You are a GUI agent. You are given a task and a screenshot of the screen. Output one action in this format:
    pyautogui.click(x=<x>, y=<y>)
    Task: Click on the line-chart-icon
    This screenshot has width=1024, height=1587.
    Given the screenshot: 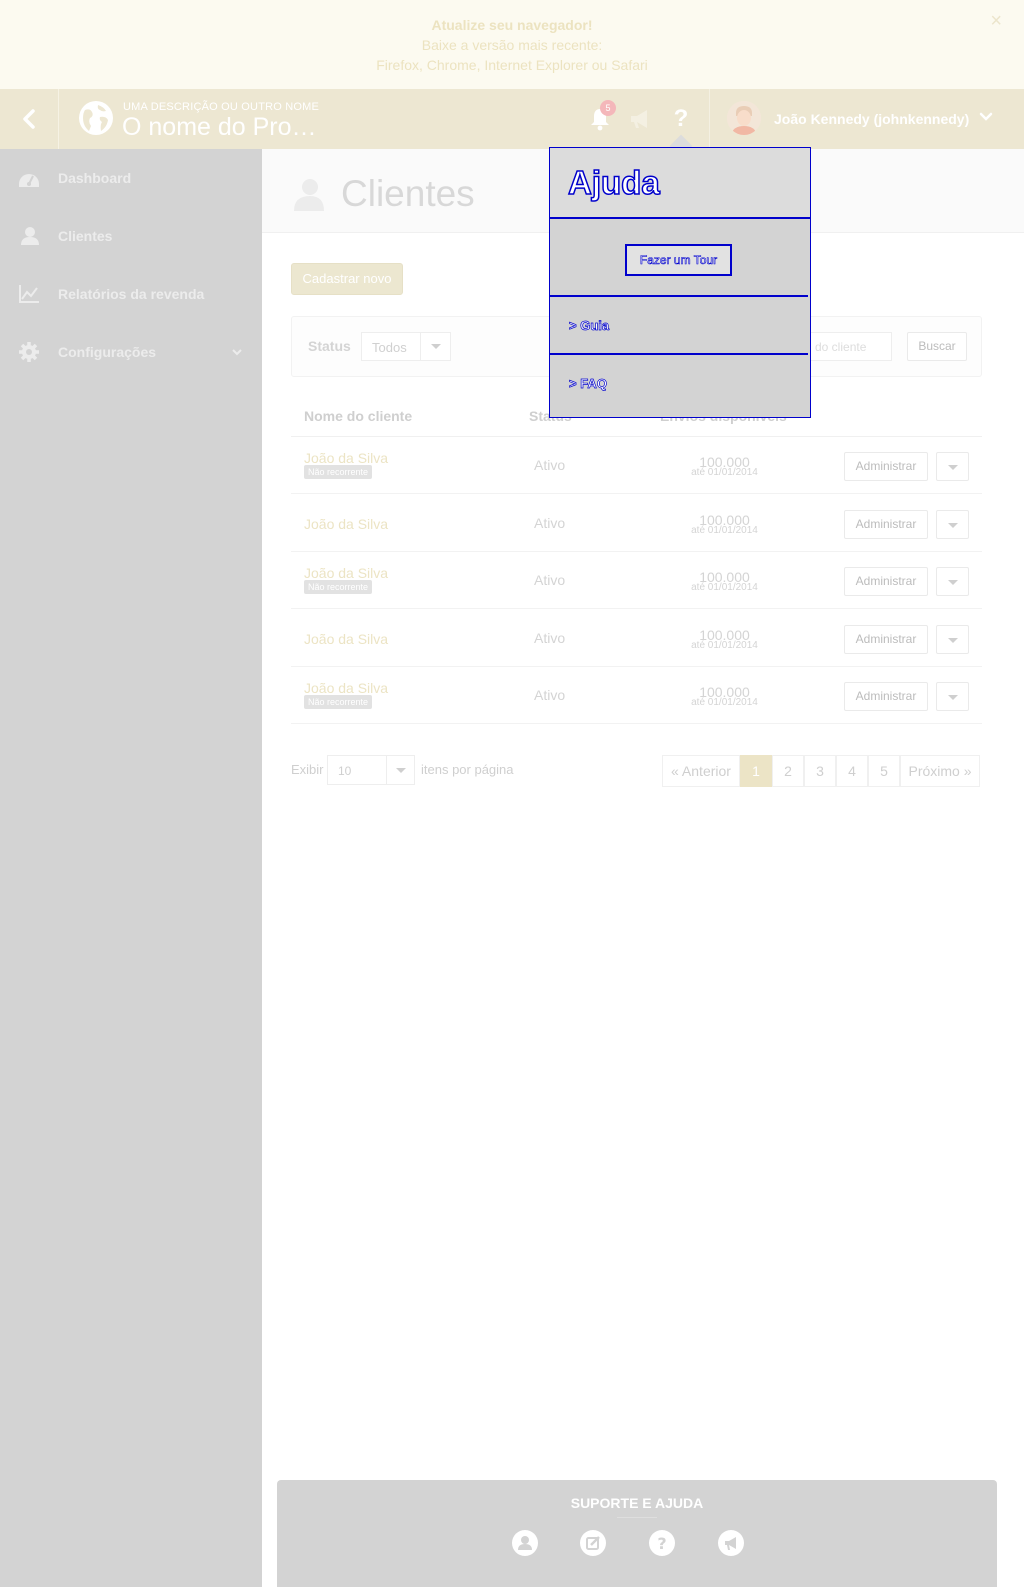 What is the action you would take?
    pyautogui.click(x=29, y=294)
    